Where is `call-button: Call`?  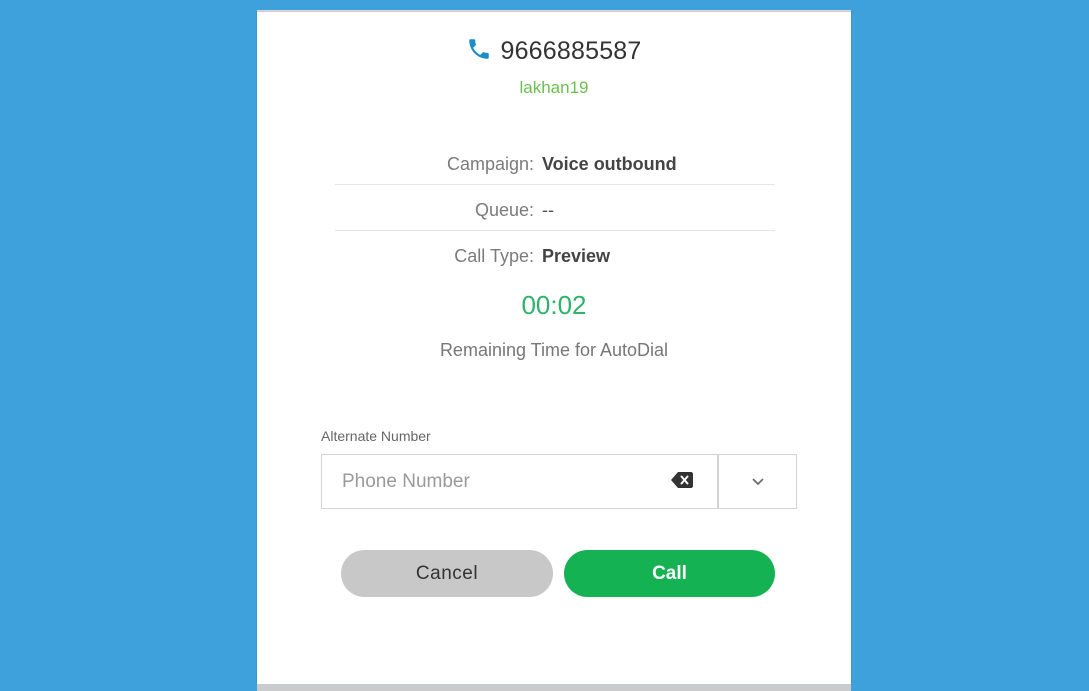
call-button: Call is located at coordinates (669, 573).